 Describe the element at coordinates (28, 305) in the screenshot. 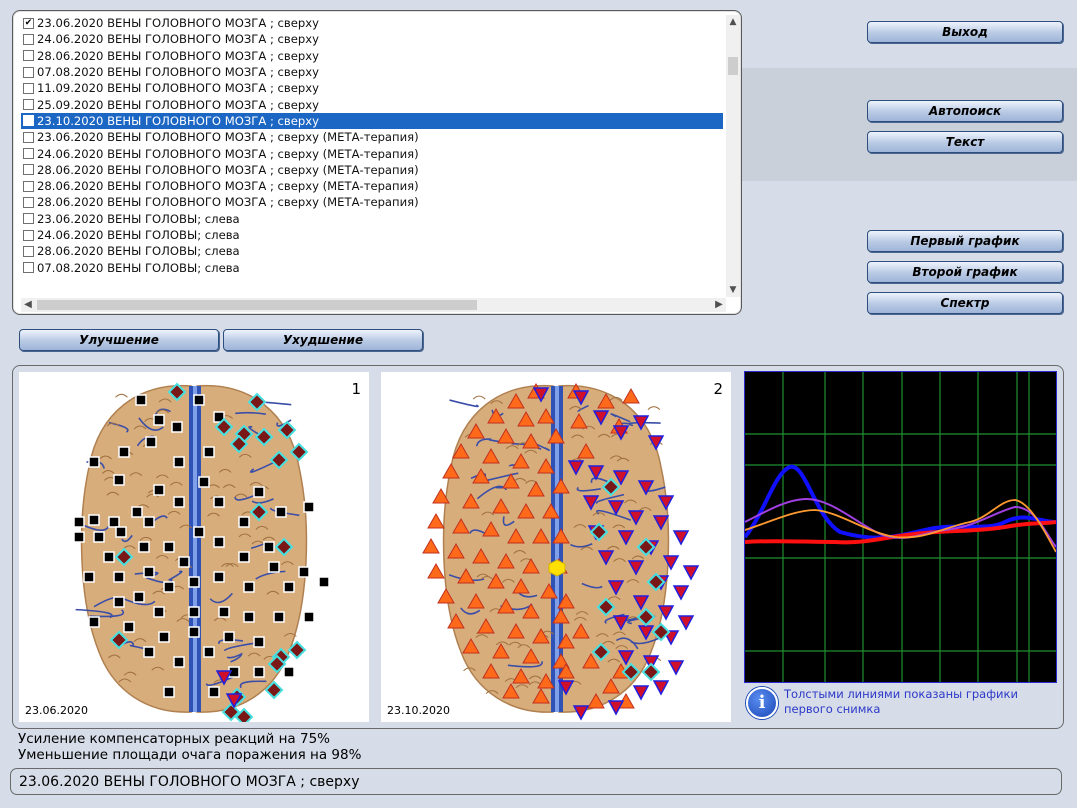

I see `scroll-left-icon: ◀` at that location.